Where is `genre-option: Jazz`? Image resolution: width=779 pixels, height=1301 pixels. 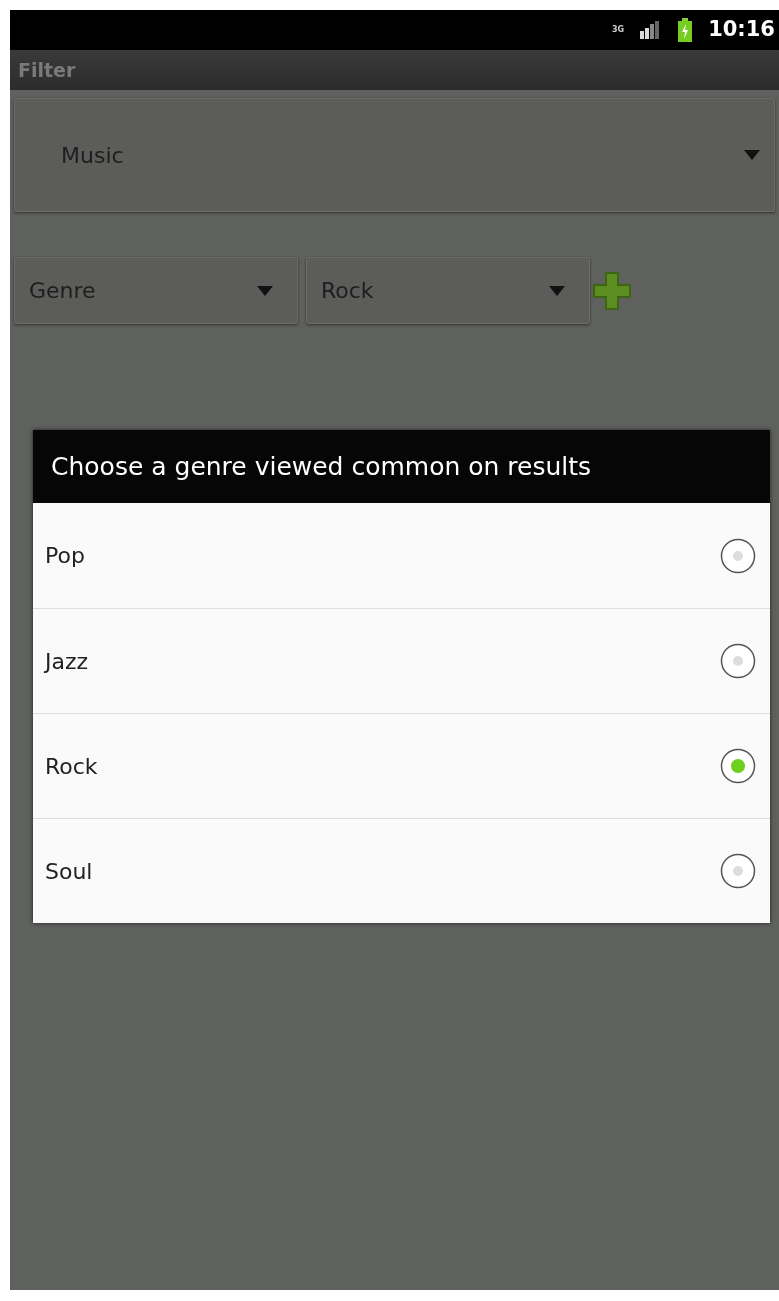 genre-option: Jazz is located at coordinates (401, 660).